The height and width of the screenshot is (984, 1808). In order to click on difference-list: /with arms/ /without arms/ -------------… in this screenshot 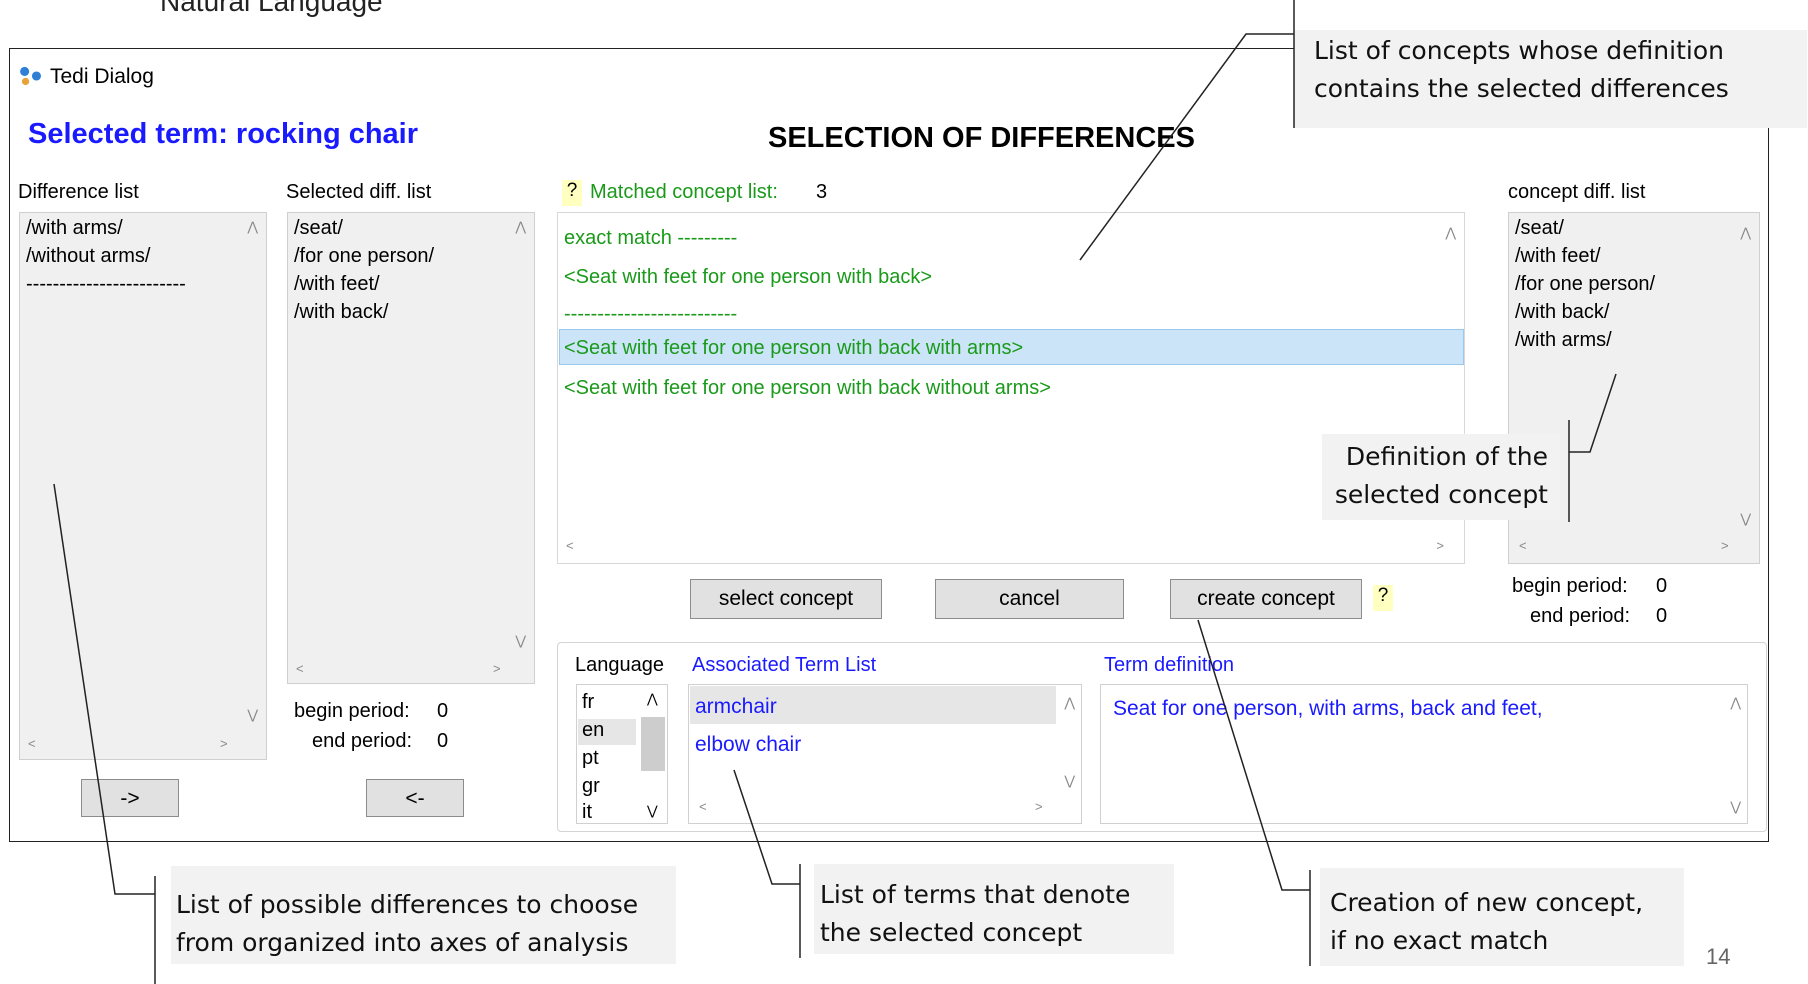, I will do `click(143, 486)`.